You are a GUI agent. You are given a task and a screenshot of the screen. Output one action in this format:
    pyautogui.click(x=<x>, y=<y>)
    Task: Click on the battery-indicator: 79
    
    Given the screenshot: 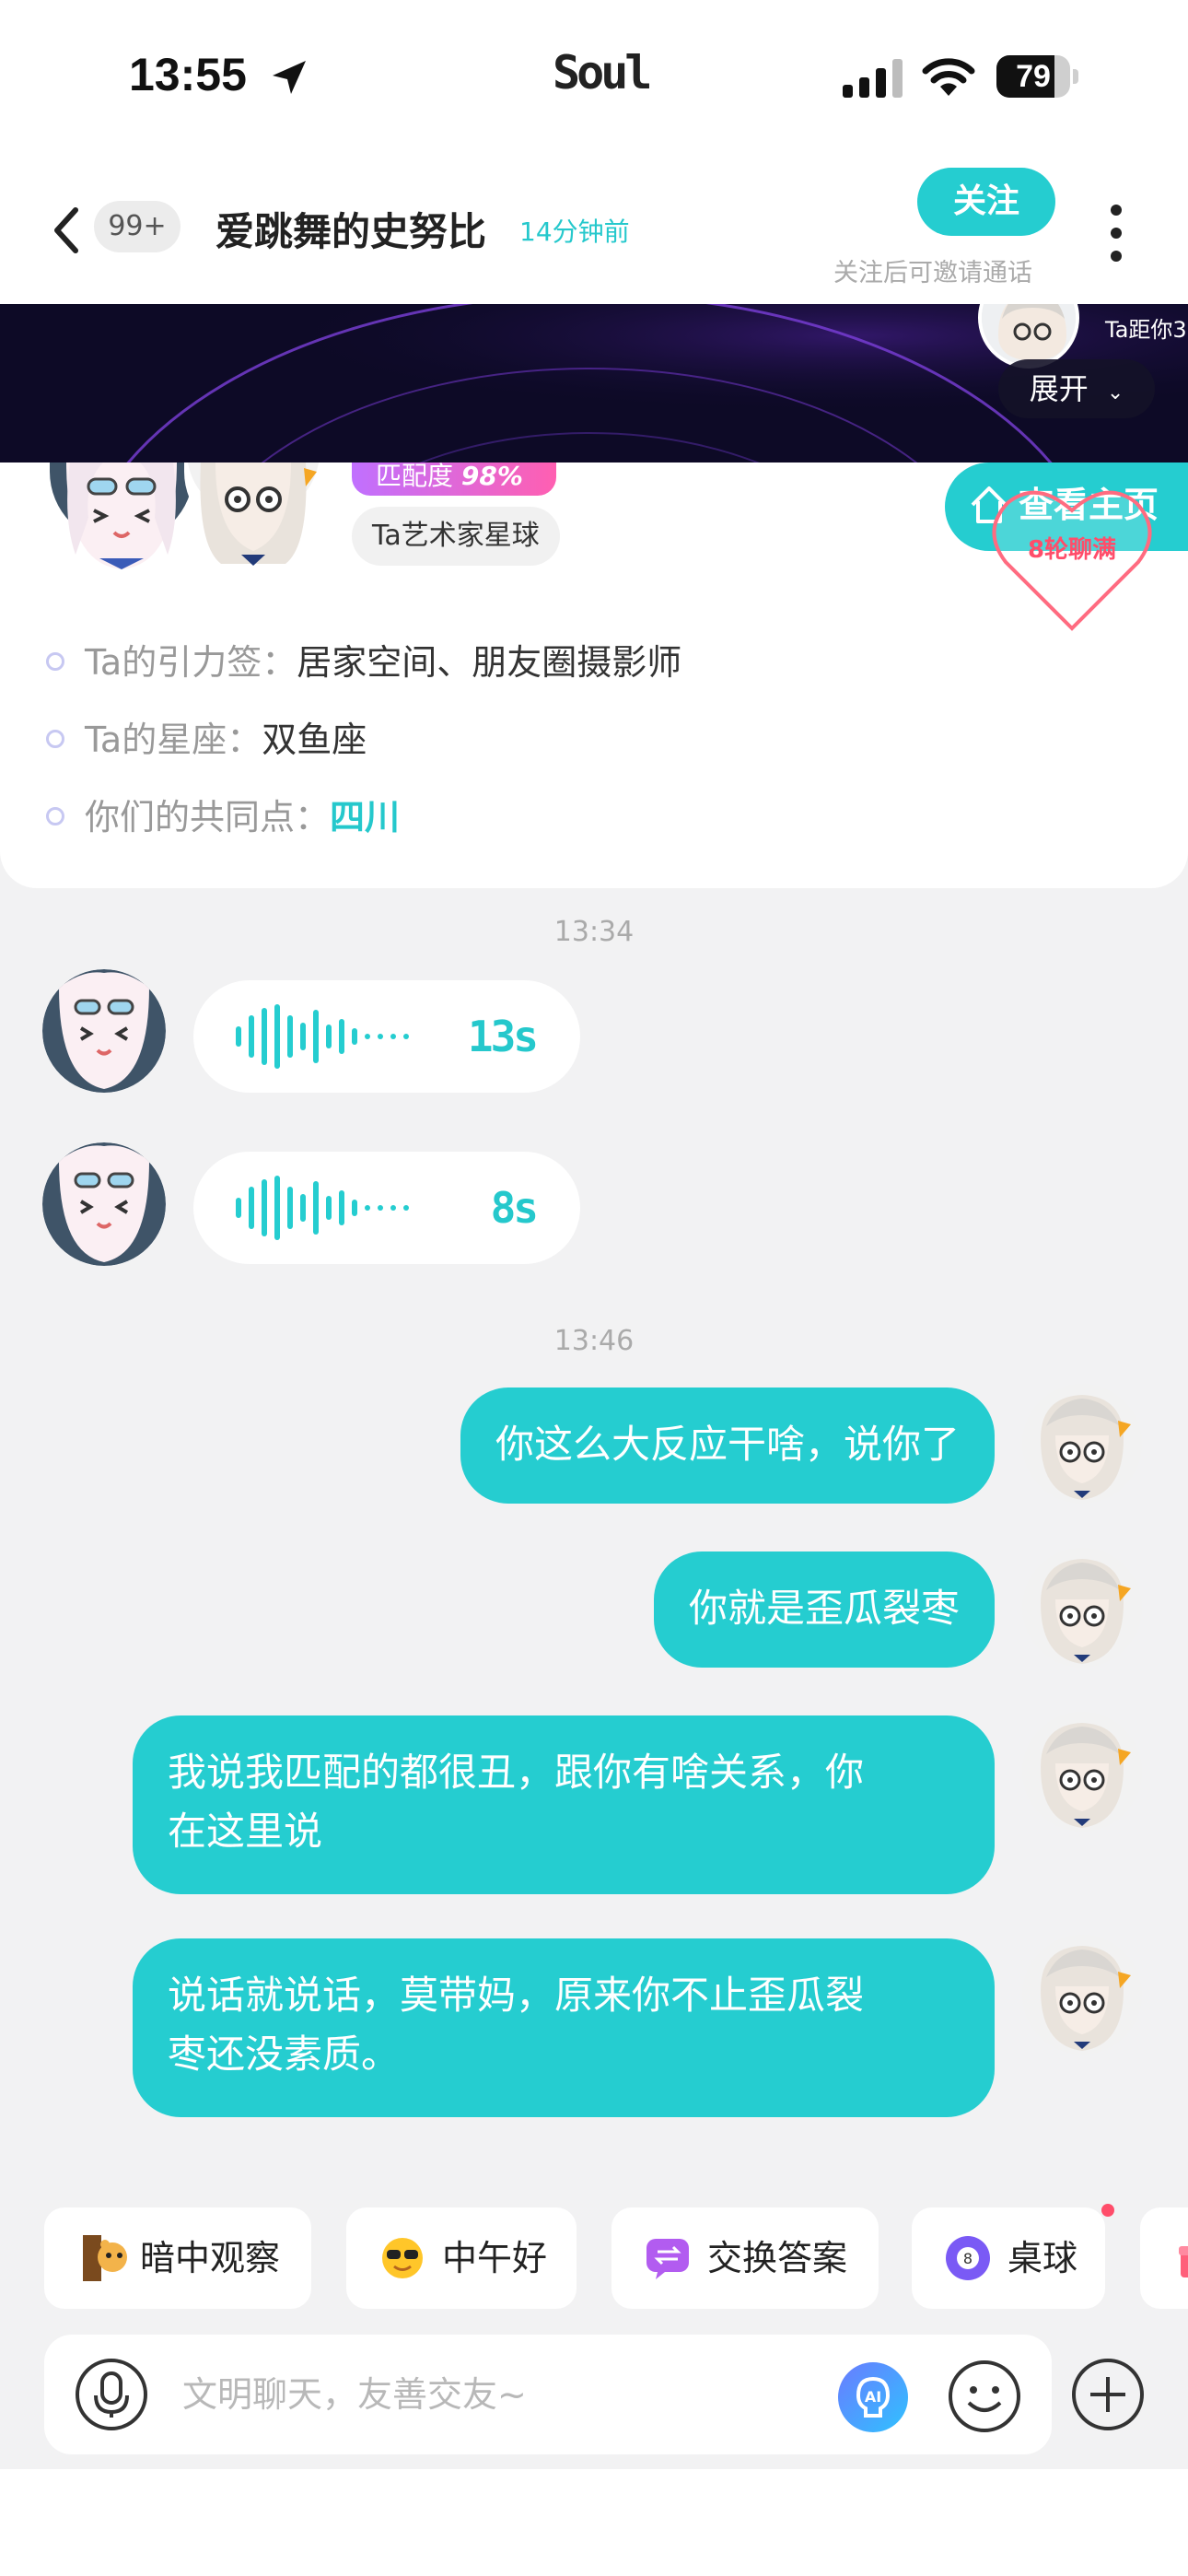 What is the action you would take?
    pyautogui.click(x=1037, y=76)
    